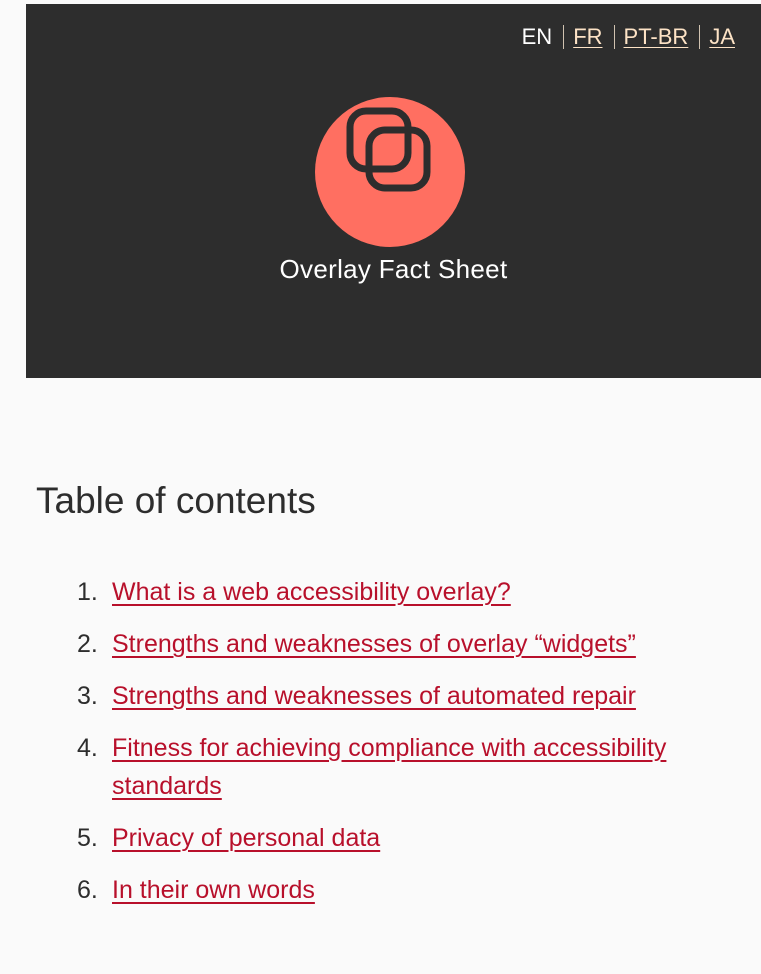  I want to click on toc-item-number: 1., so click(87, 592).